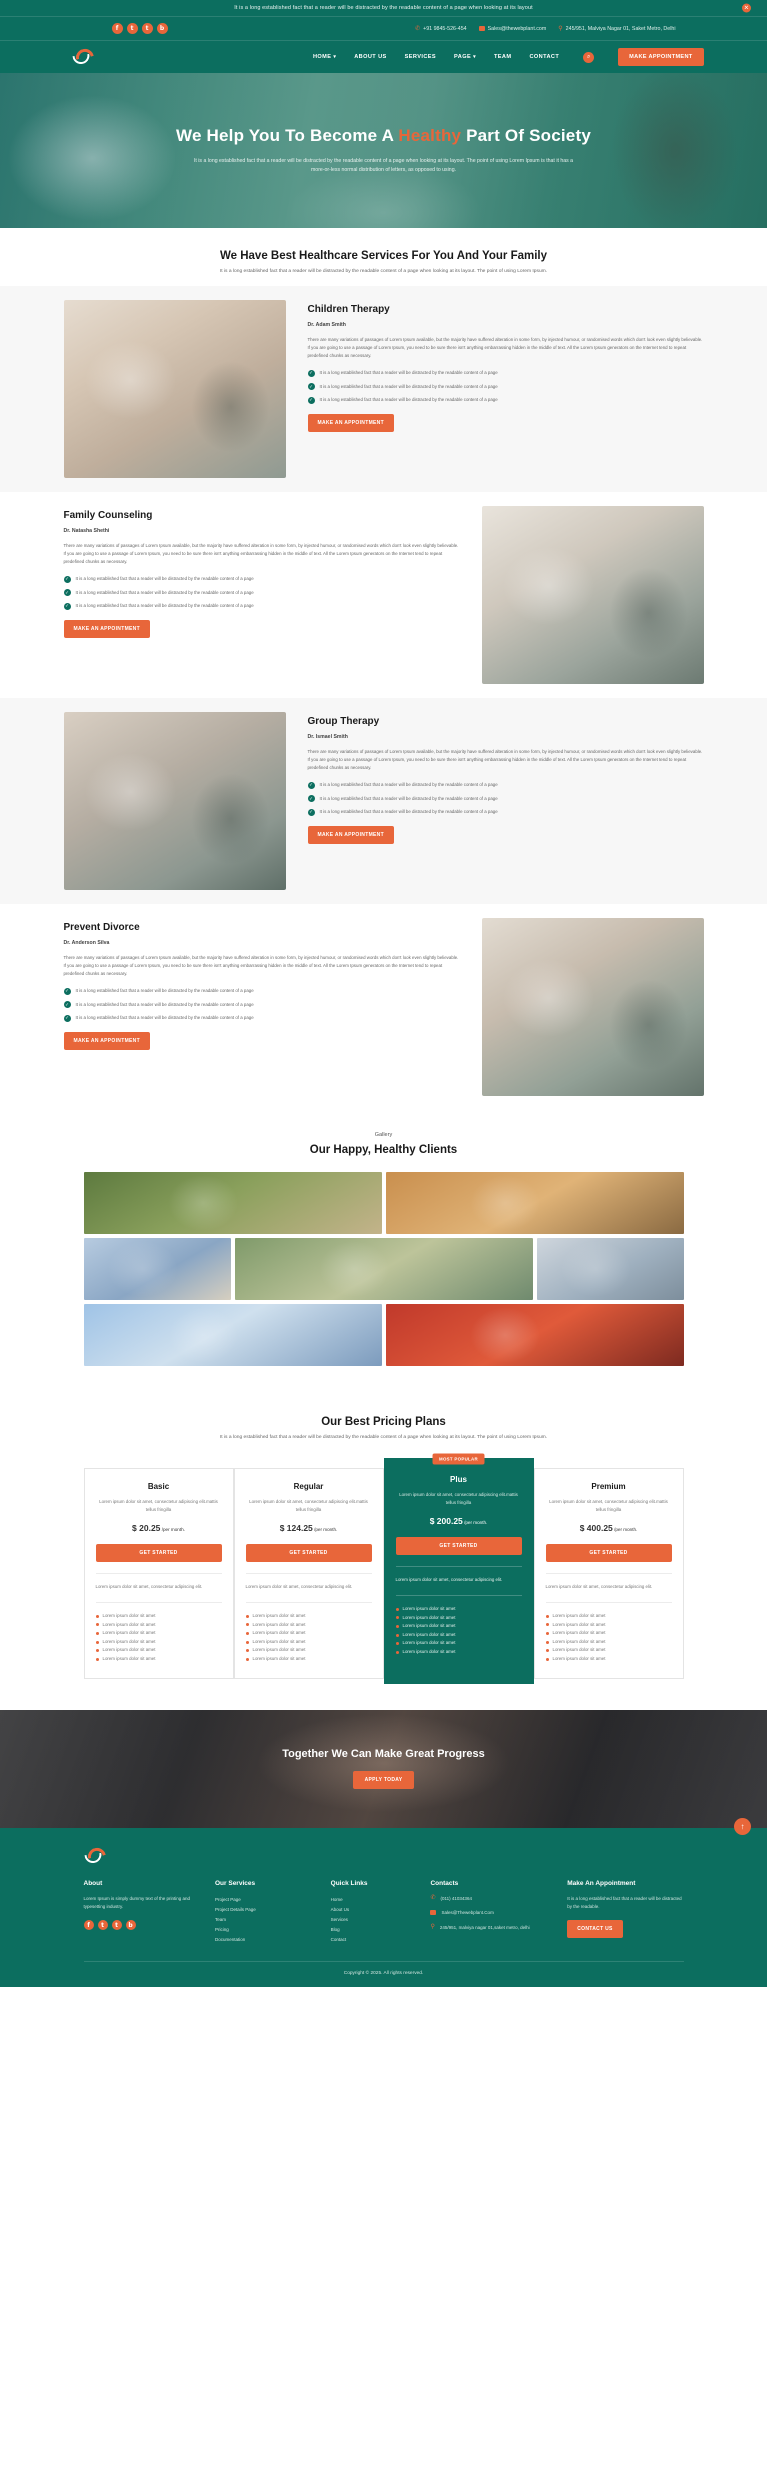  Describe the element at coordinates (268, 1920) in the screenshot. I see `footer-link-team: Team` at that location.